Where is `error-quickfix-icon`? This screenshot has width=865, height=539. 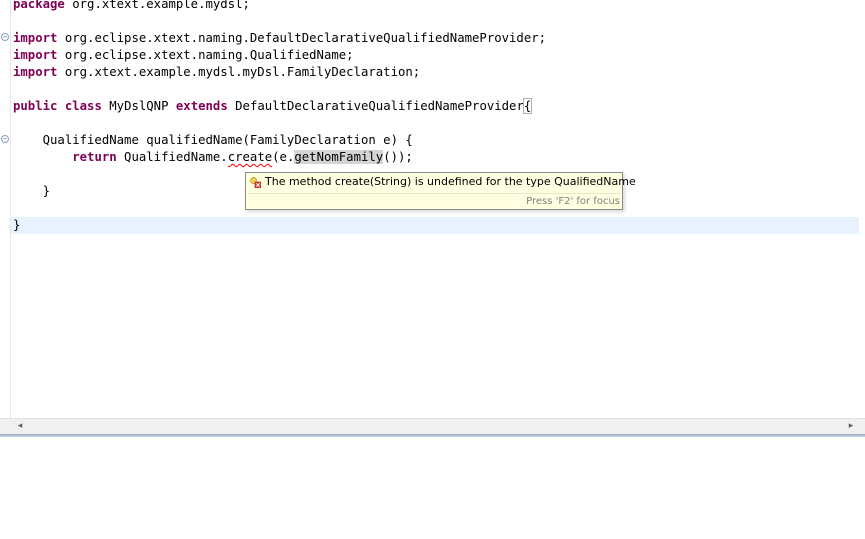 error-quickfix-icon is located at coordinates (255, 182).